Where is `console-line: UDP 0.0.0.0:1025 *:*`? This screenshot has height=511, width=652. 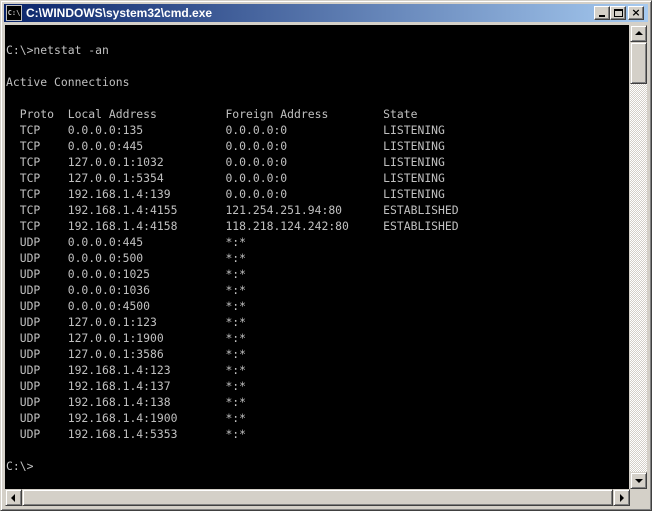 console-line: UDP 0.0.0.0:1025 *:* is located at coordinates (126, 274).